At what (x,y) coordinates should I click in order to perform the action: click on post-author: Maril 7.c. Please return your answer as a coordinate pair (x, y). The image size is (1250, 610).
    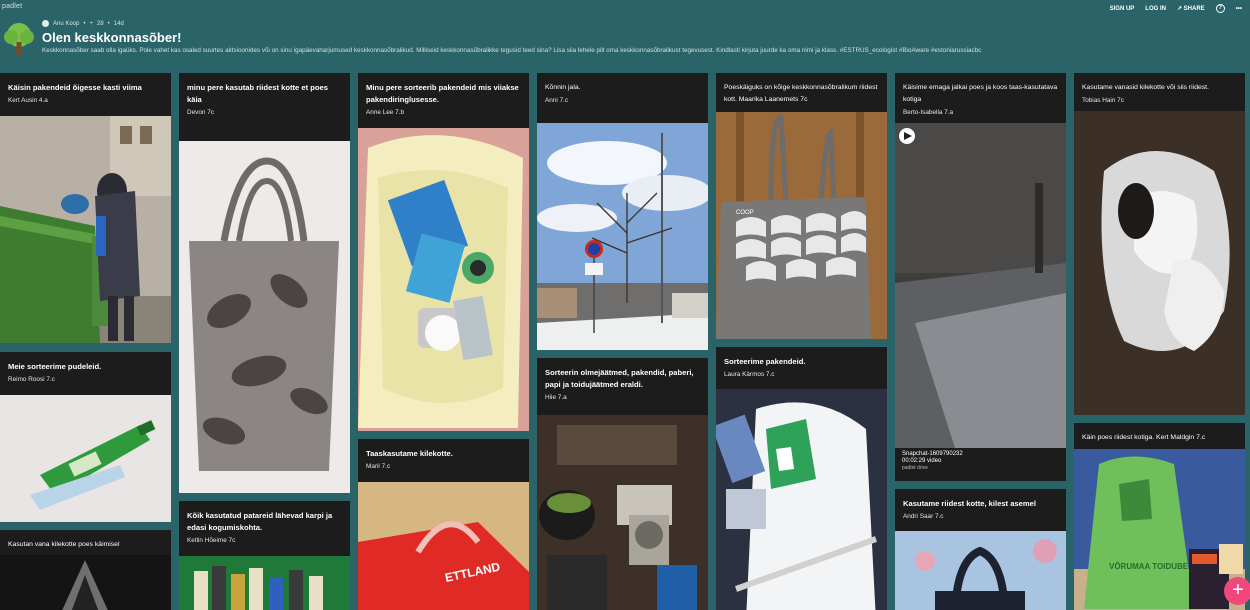
    Looking at the image, I should click on (378, 466).